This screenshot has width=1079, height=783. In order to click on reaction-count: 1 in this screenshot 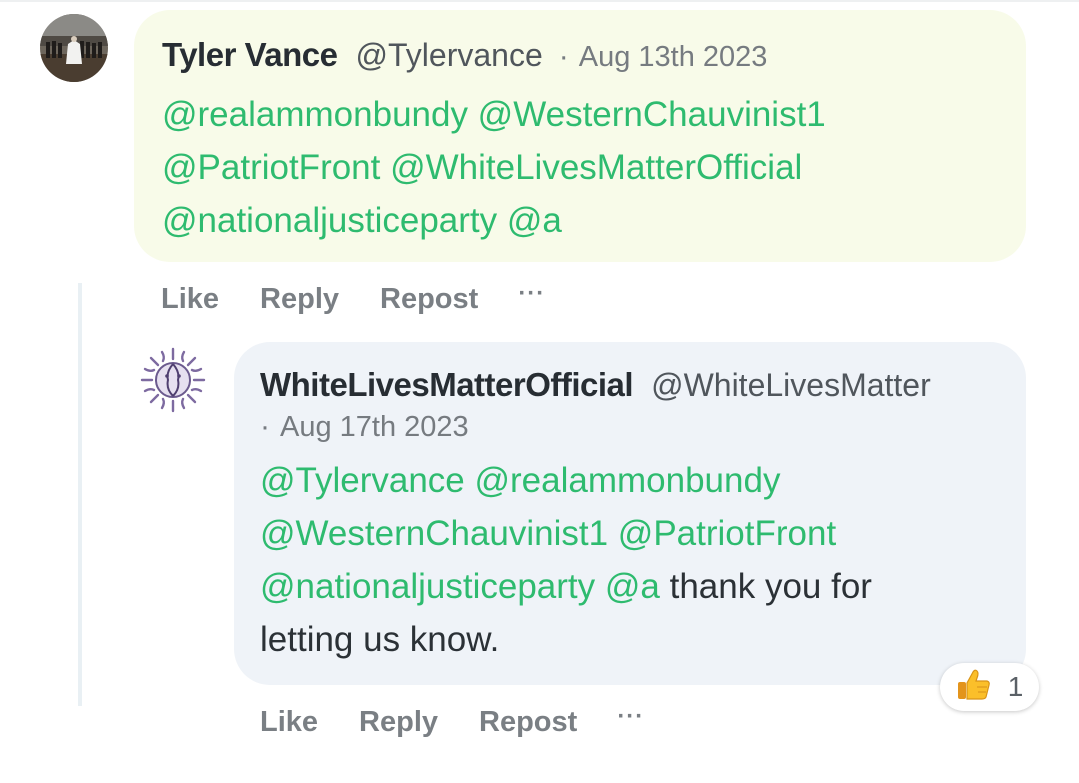, I will do `click(1015, 686)`.